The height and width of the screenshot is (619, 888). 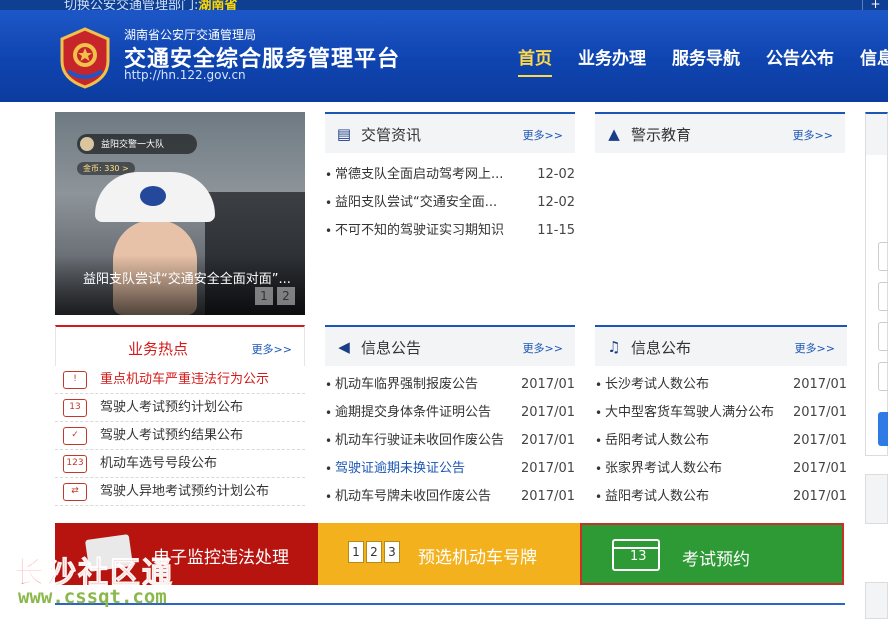 What do you see at coordinates (413, 496) in the screenshot?
I see `list-item-text: 机动车号牌未收回作废公告` at bounding box center [413, 496].